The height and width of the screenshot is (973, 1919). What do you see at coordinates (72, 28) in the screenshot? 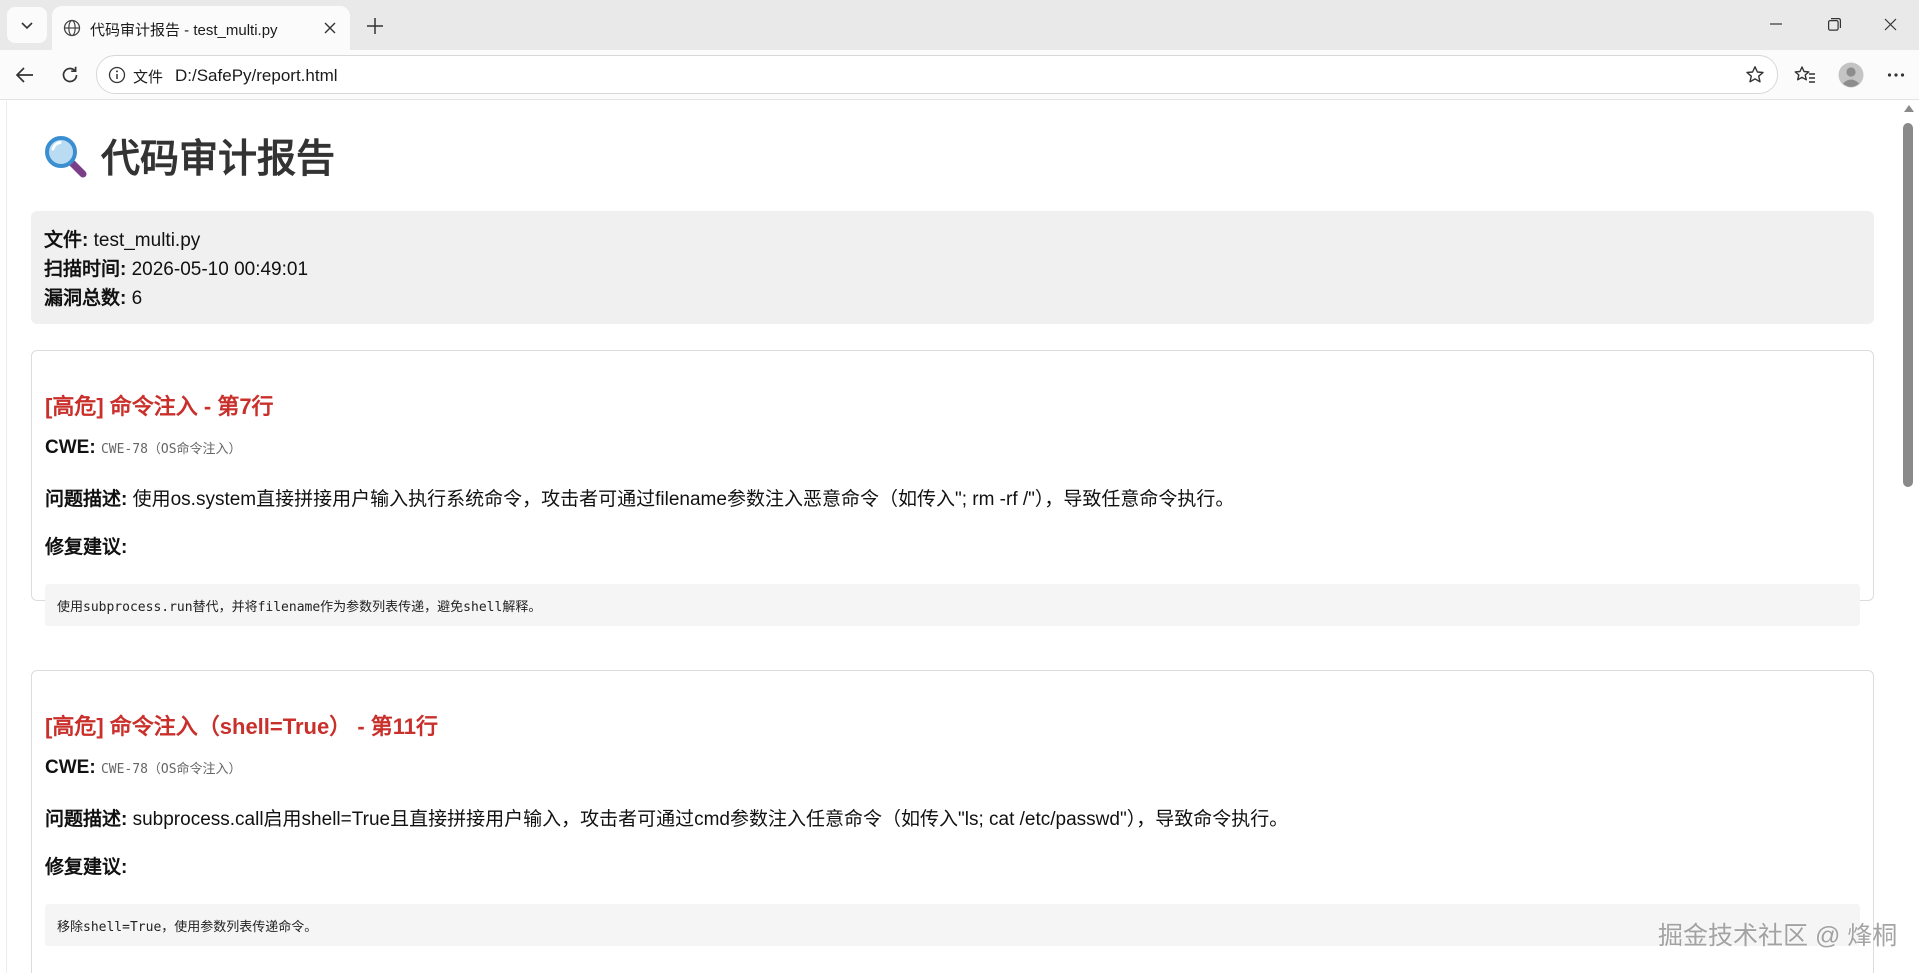
I see `globe-icon` at bounding box center [72, 28].